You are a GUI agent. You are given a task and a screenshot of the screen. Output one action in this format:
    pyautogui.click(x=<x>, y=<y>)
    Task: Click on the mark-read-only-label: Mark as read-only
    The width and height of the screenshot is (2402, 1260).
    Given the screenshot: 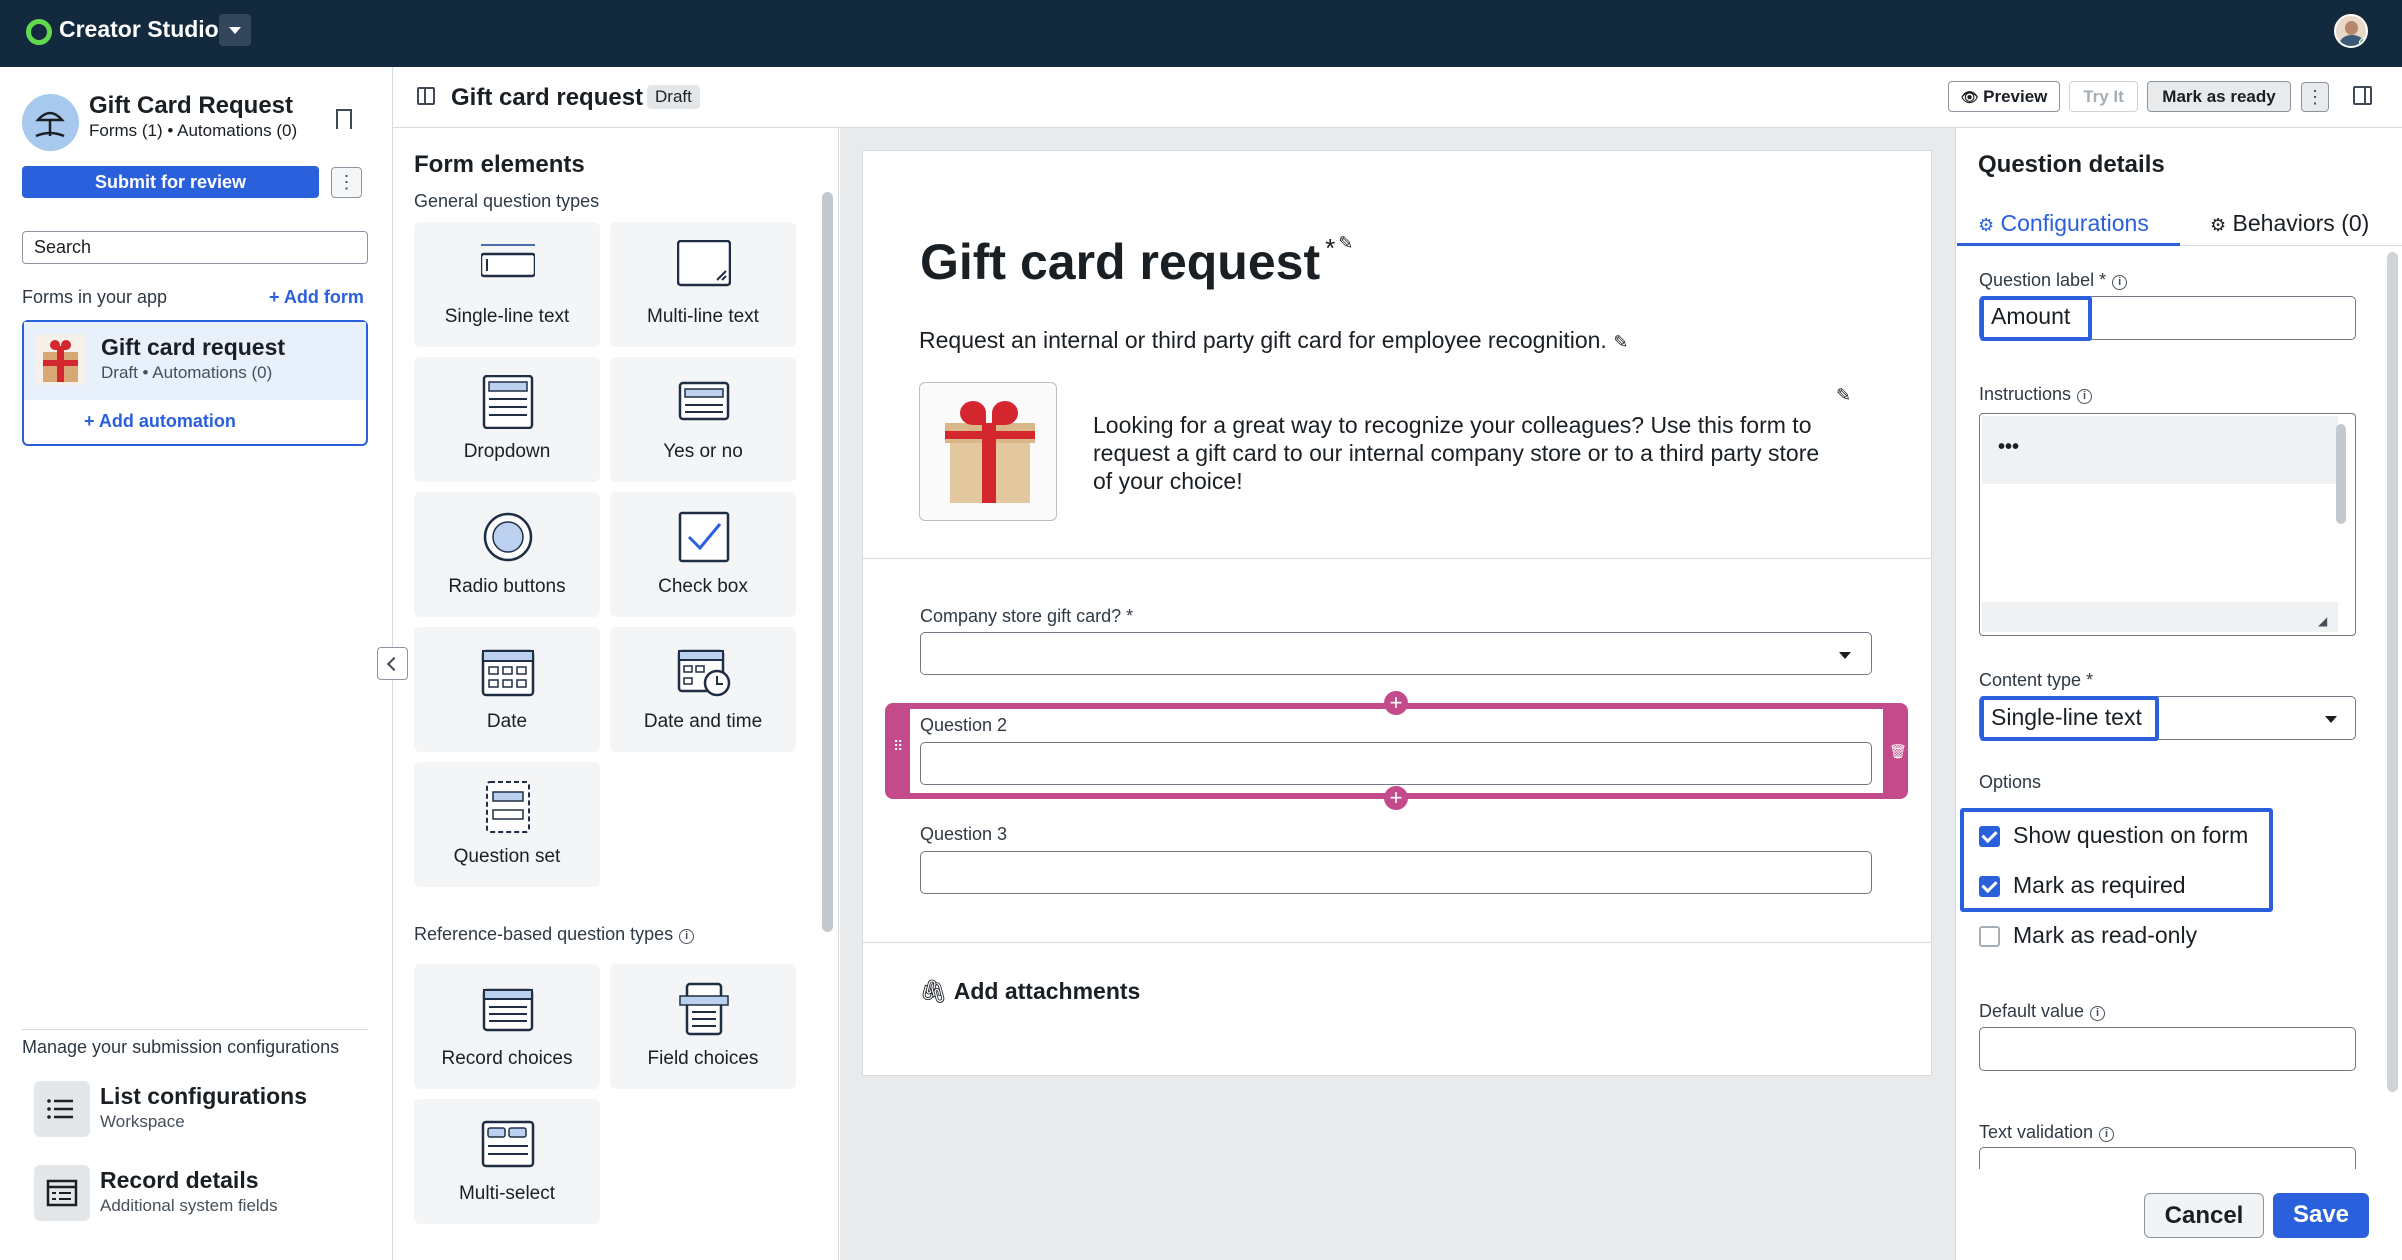 What is the action you would take?
    pyautogui.click(x=2105, y=935)
    